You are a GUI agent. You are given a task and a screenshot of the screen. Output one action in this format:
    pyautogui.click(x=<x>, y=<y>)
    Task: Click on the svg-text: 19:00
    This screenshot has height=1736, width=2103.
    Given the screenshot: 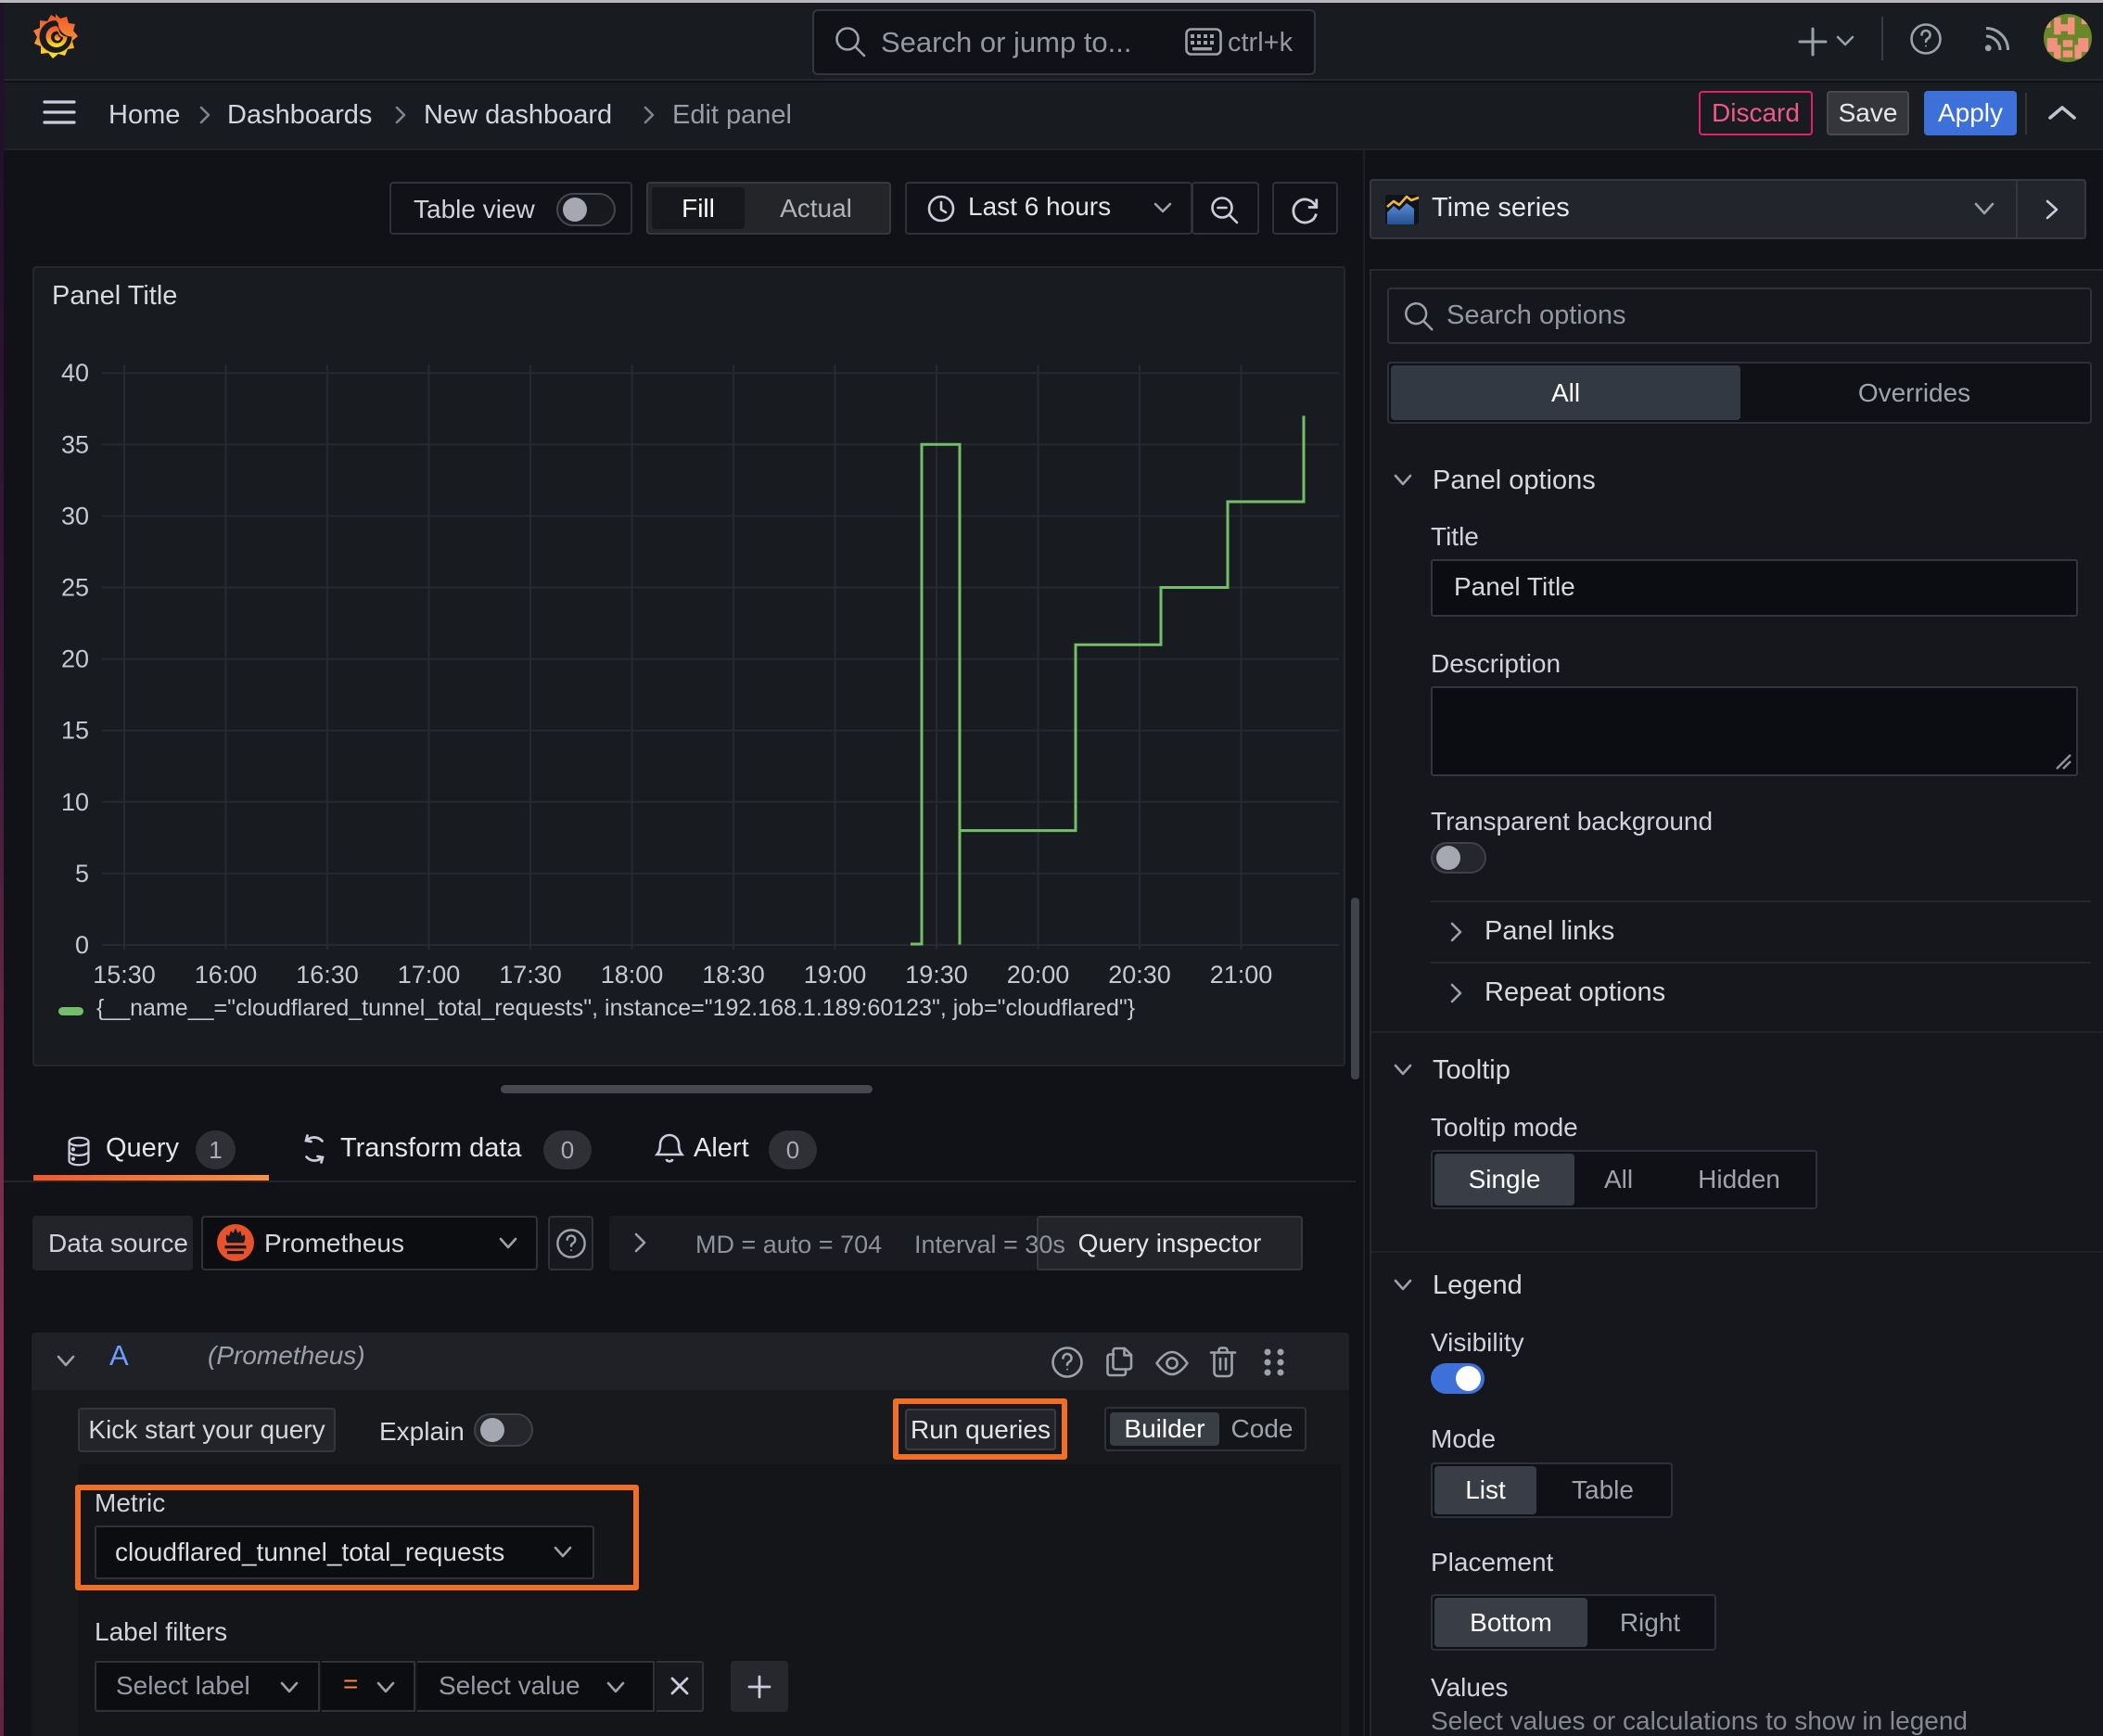 What is the action you would take?
    pyautogui.click(x=835, y=975)
    